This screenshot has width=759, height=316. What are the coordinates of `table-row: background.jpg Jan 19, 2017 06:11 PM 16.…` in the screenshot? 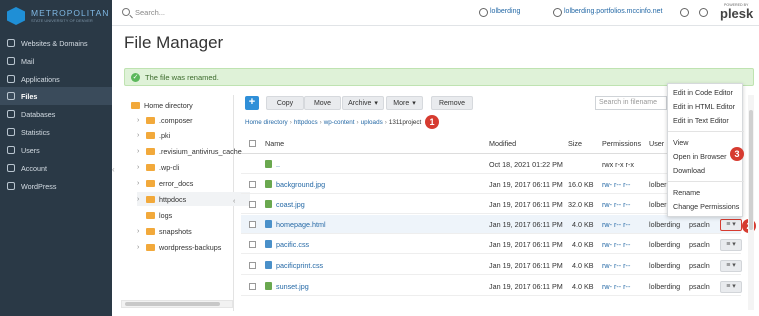 It's located at (491, 184).